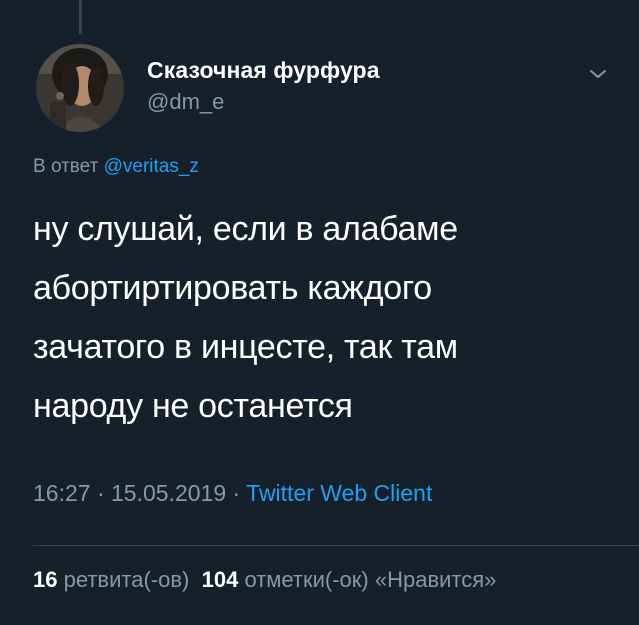 Image resolution: width=639 pixels, height=625 pixels. What do you see at coordinates (193, 406) in the screenshot?
I see `tweet-text-line: народу не останется` at bounding box center [193, 406].